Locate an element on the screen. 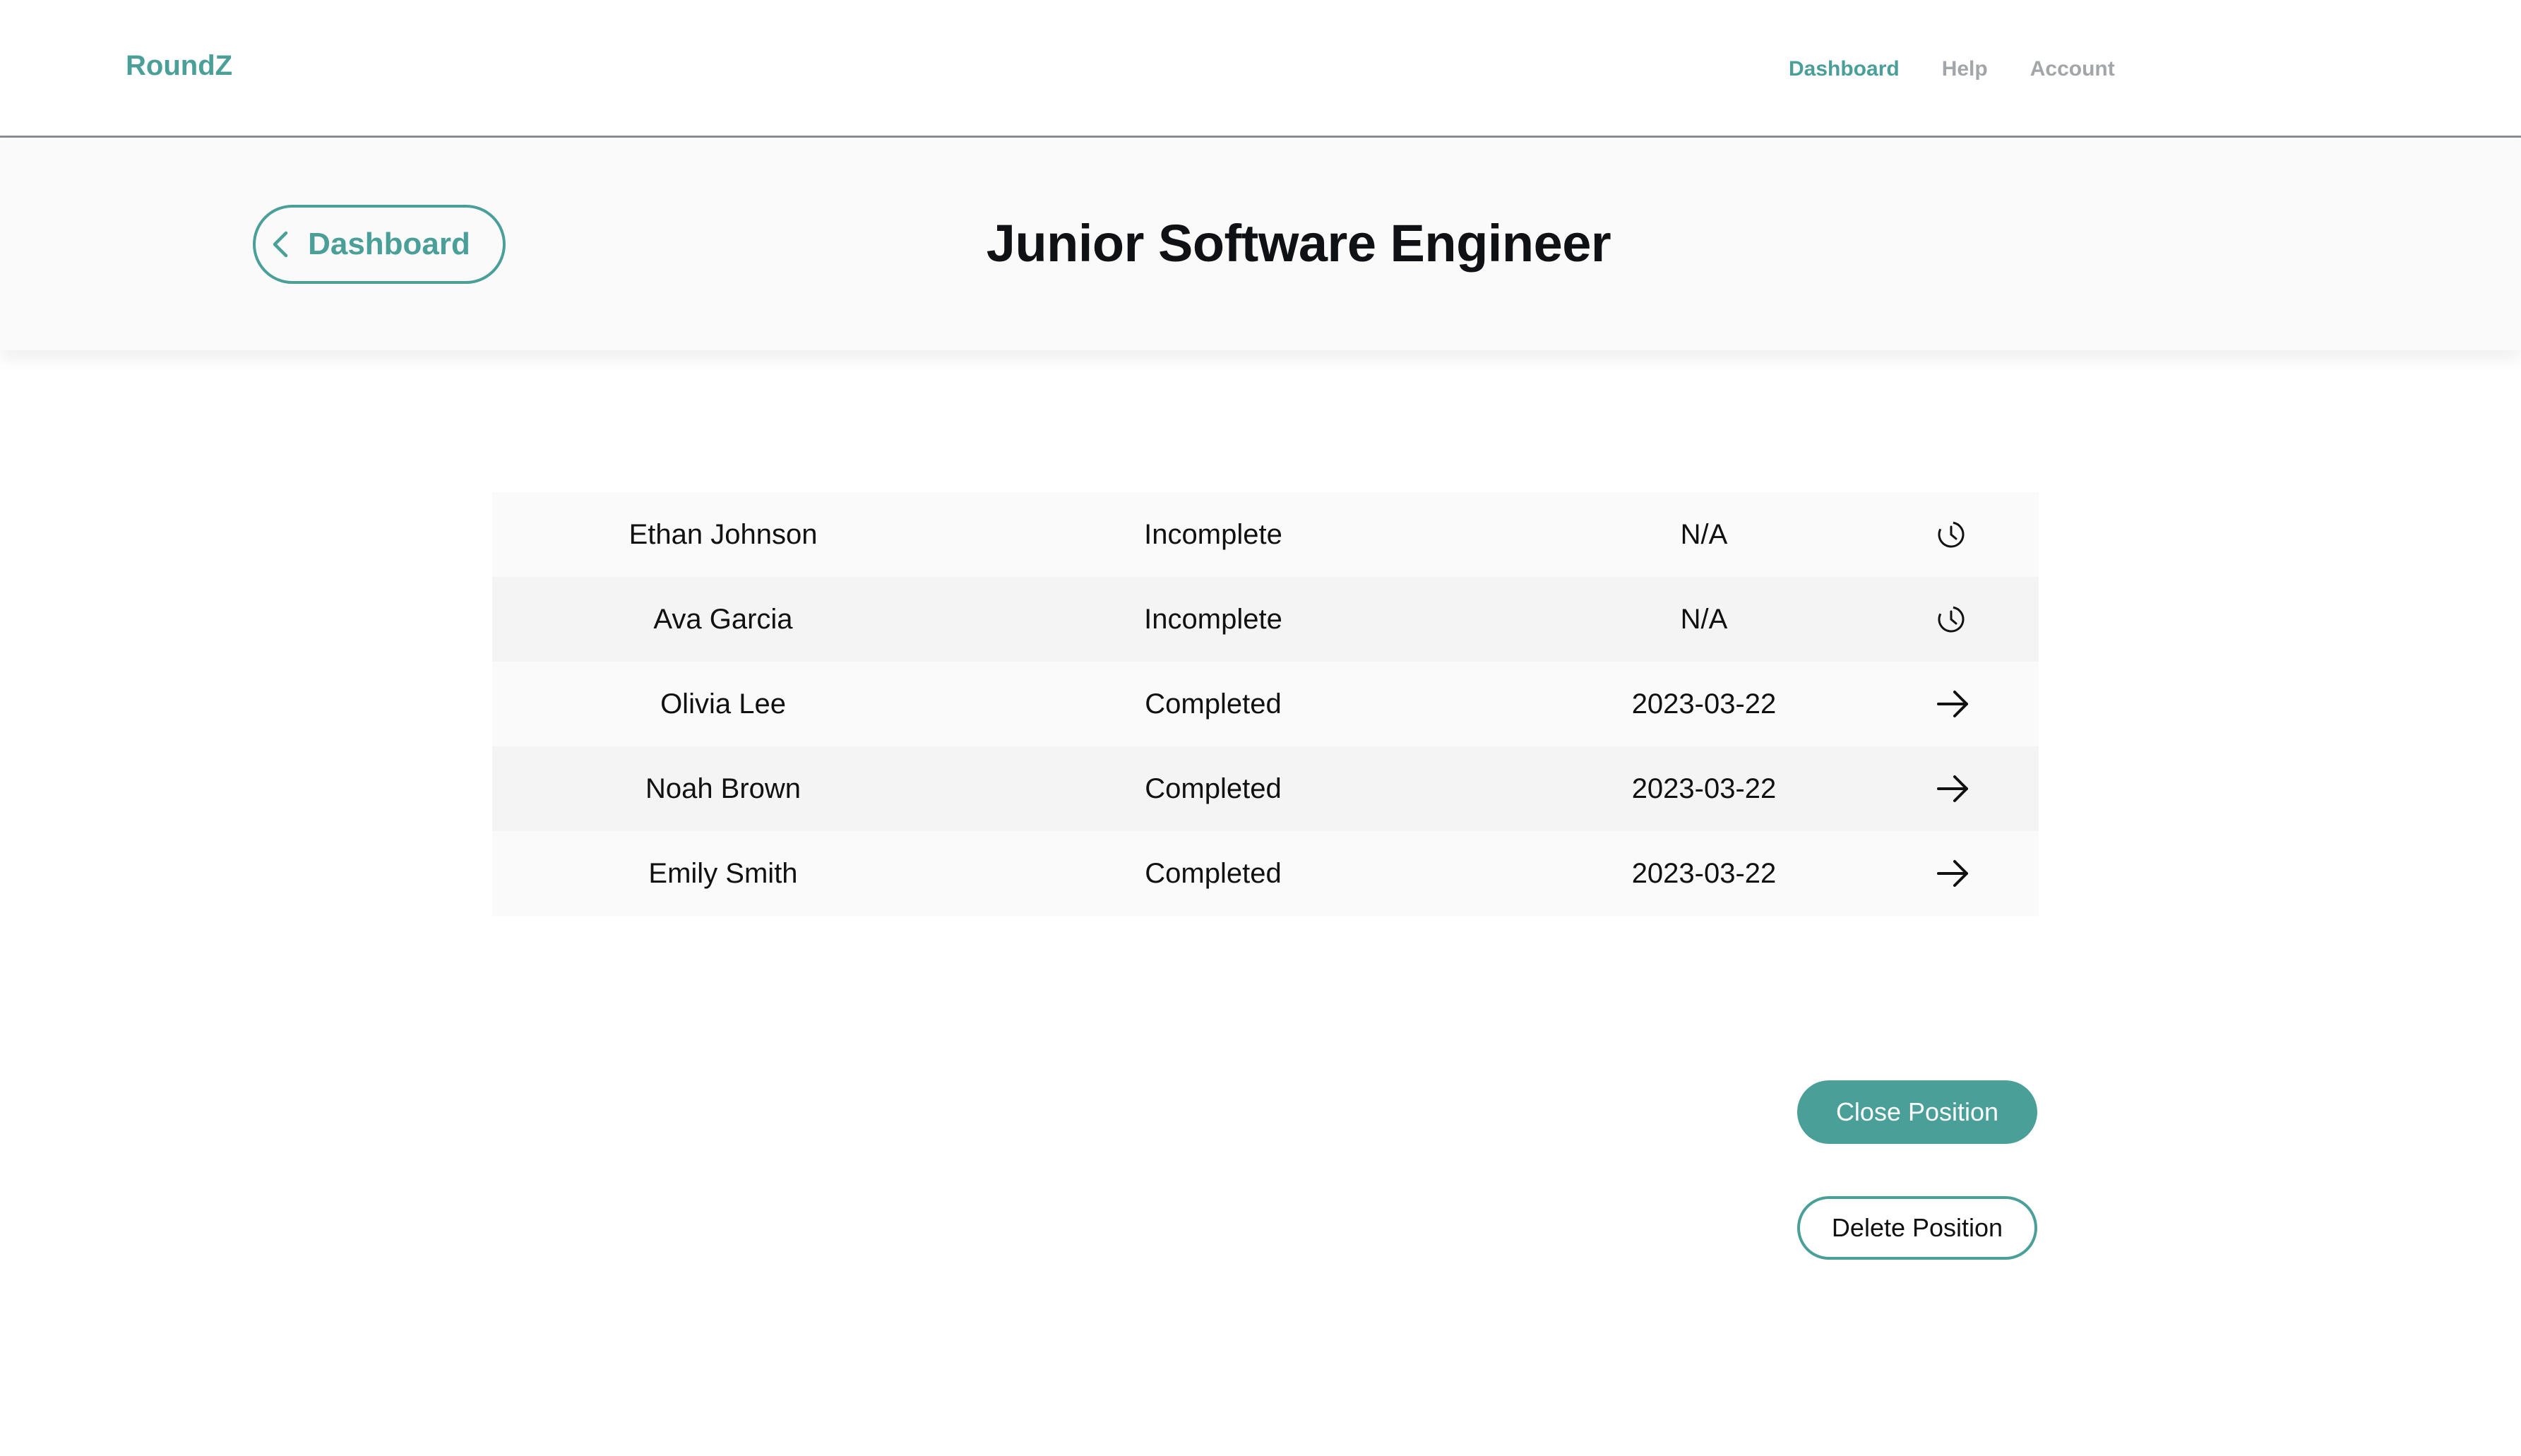 This screenshot has width=2521, height=1456. candidate-name: Ethan Johnson is located at coordinates (723, 534).